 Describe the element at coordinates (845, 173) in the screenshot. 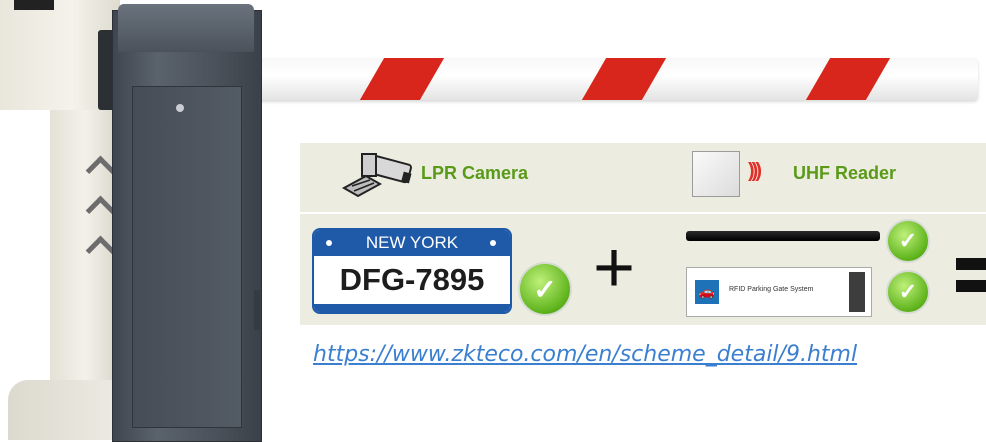

I see `uhf-reader-label: UHF Reader` at that location.